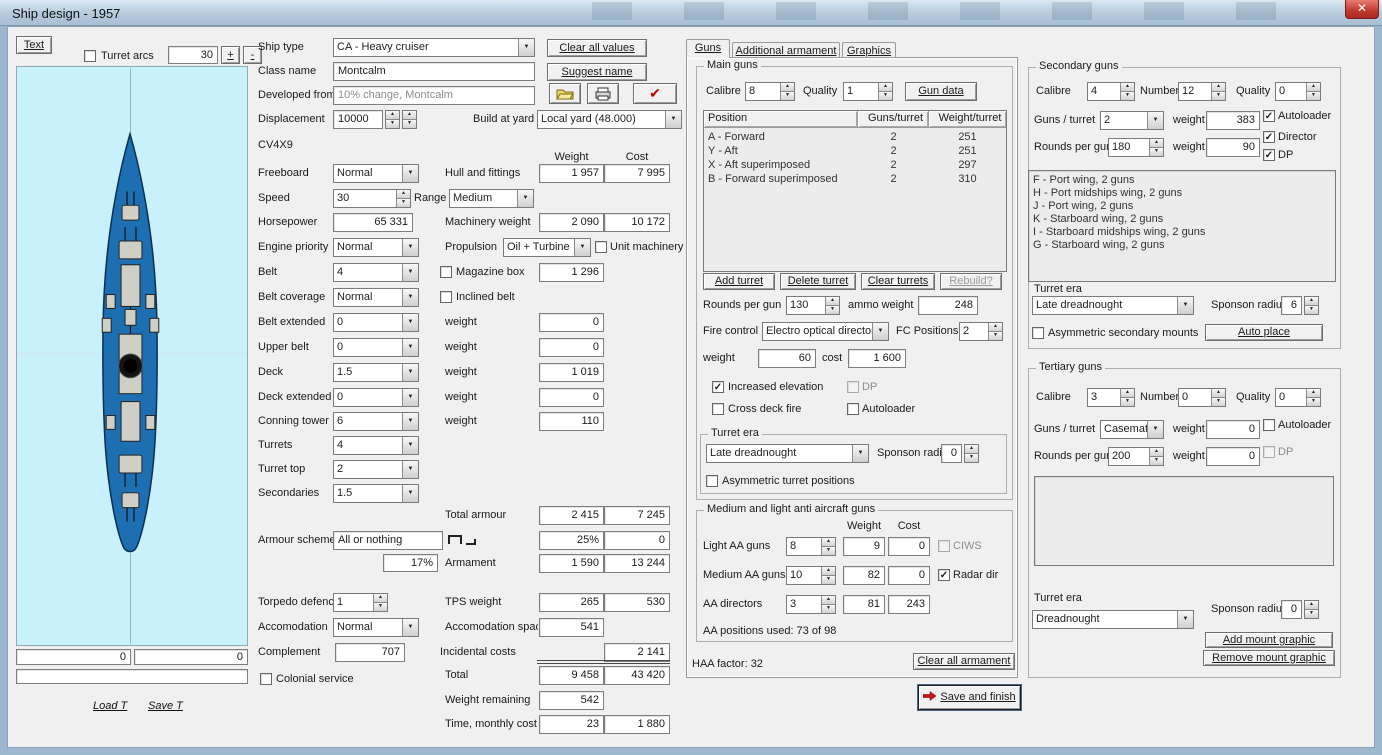  What do you see at coordinates (376, 297) in the screenshot?
I see `belt-coverage-select: Normal ▼` at bounding box center [376, 297].